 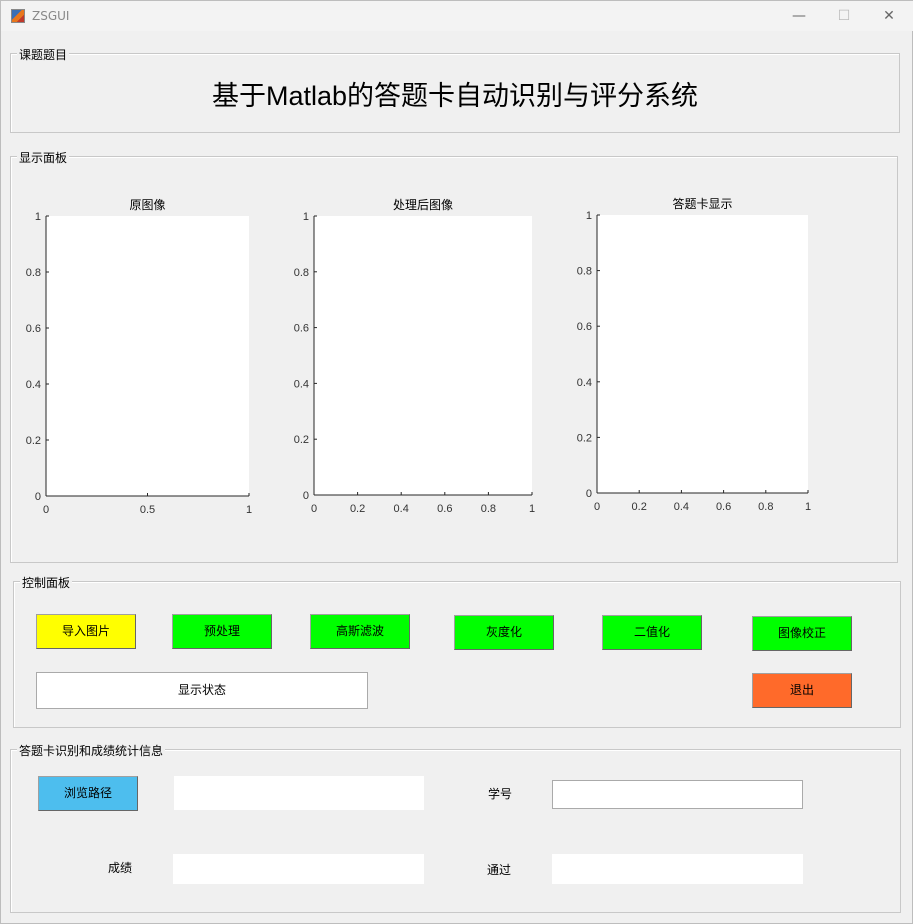 I want to click on matlab-icon, so click(x=18, y=16).